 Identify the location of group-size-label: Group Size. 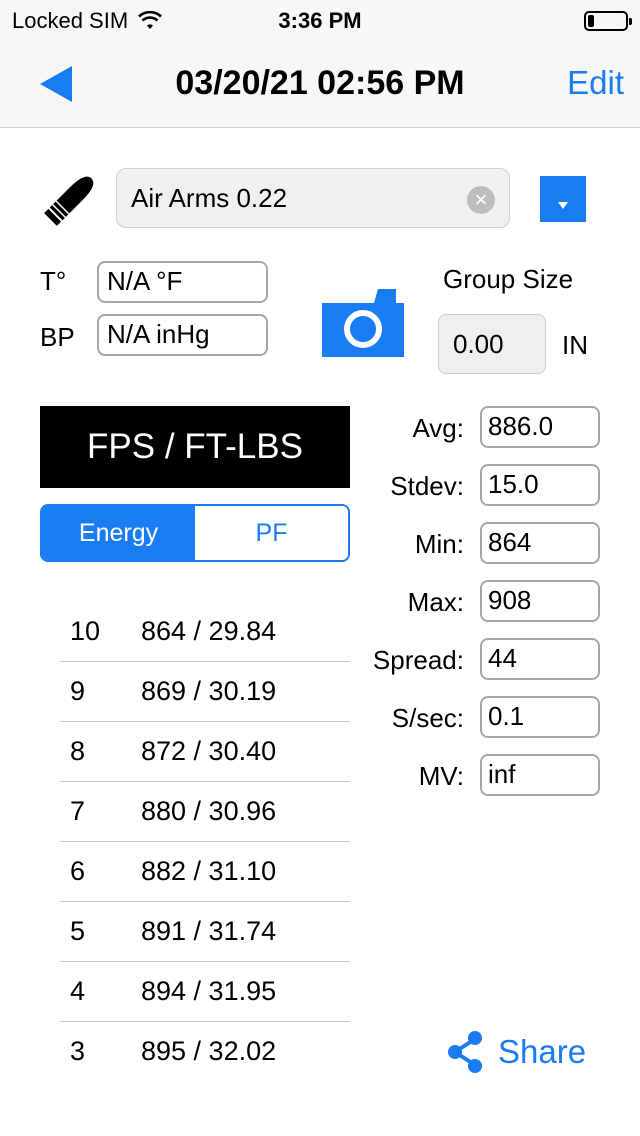
(508, 279).